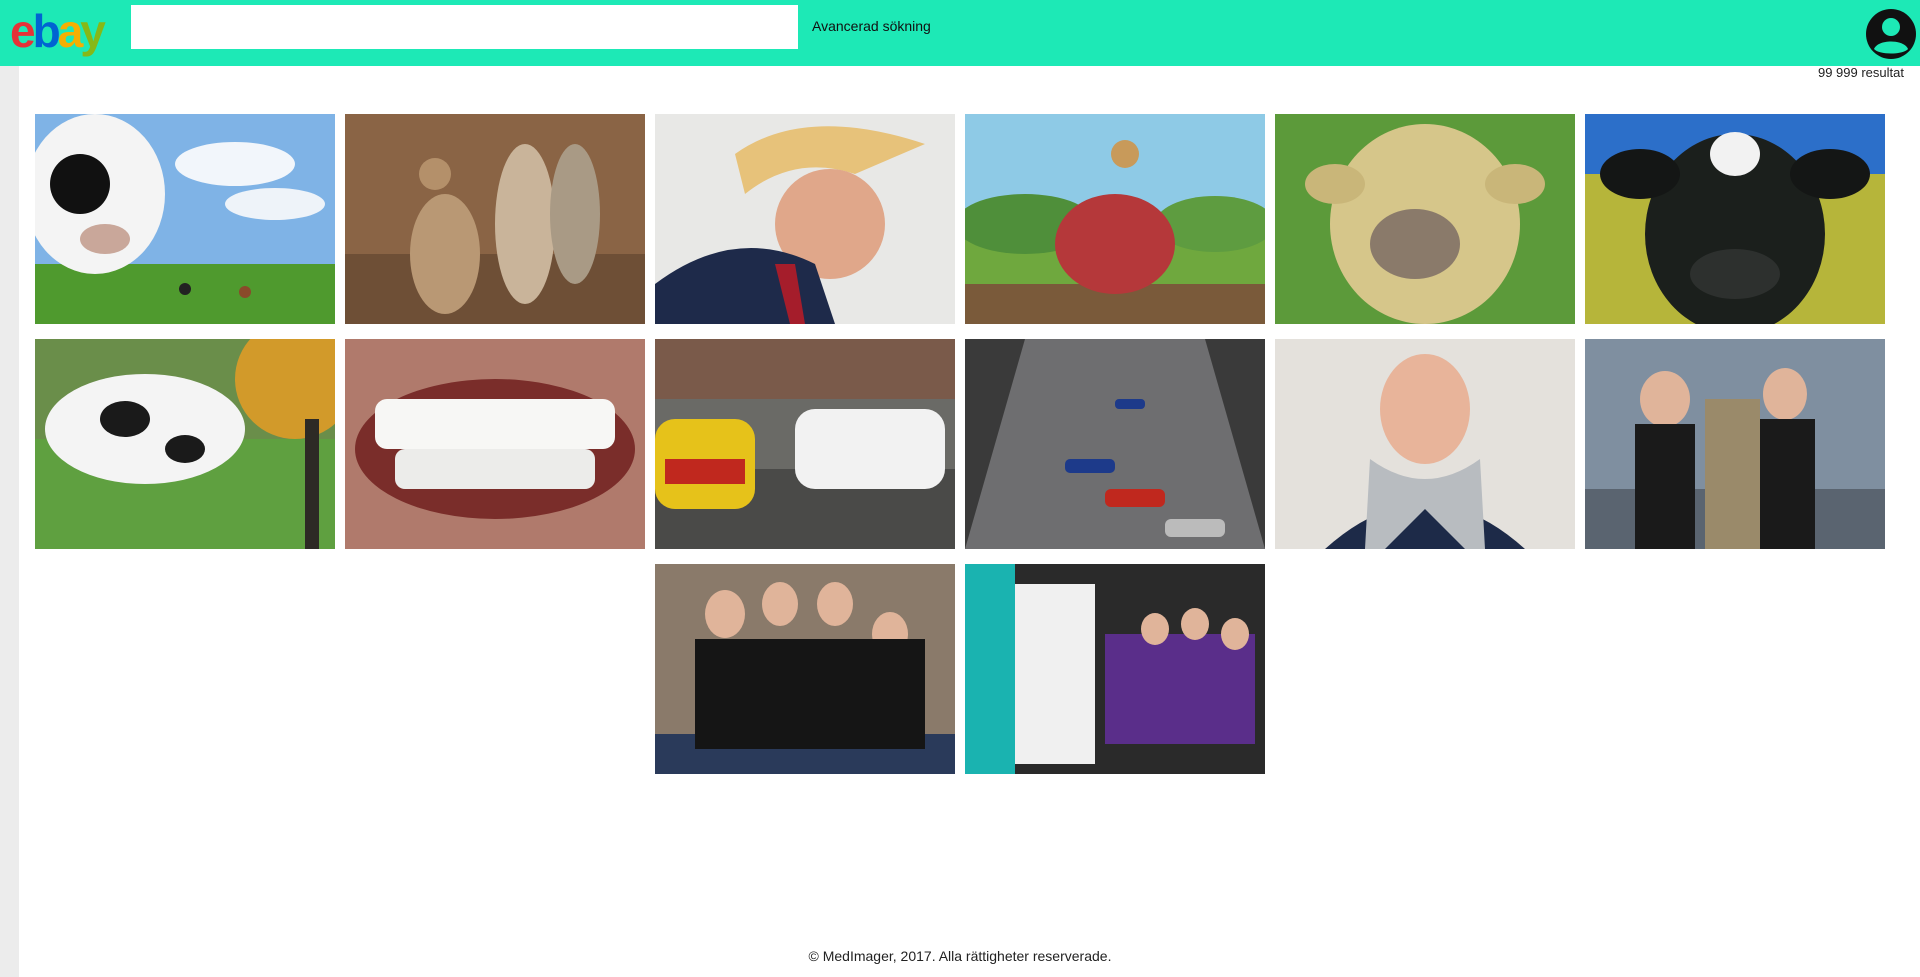 The height and width of the screenshot is (977, 1920). Describe the element at coordinates (871, 26) in the screenshot. I see `advanced-search-link: Avancerad sökning` at that location.